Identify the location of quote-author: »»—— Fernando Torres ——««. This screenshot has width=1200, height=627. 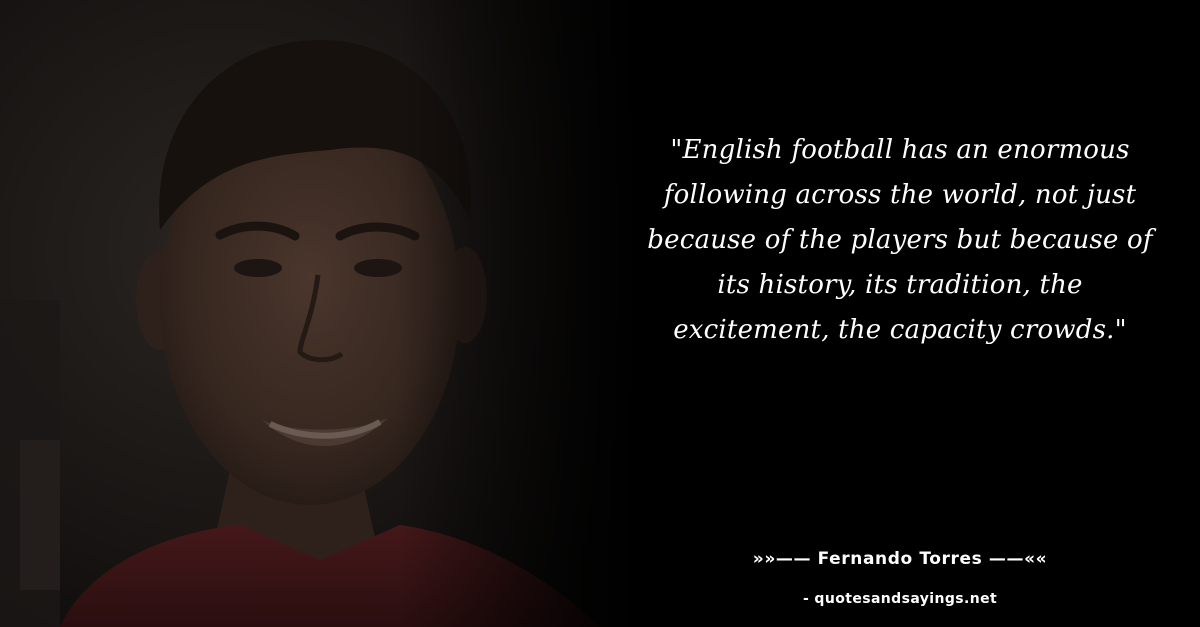
(900, 559).